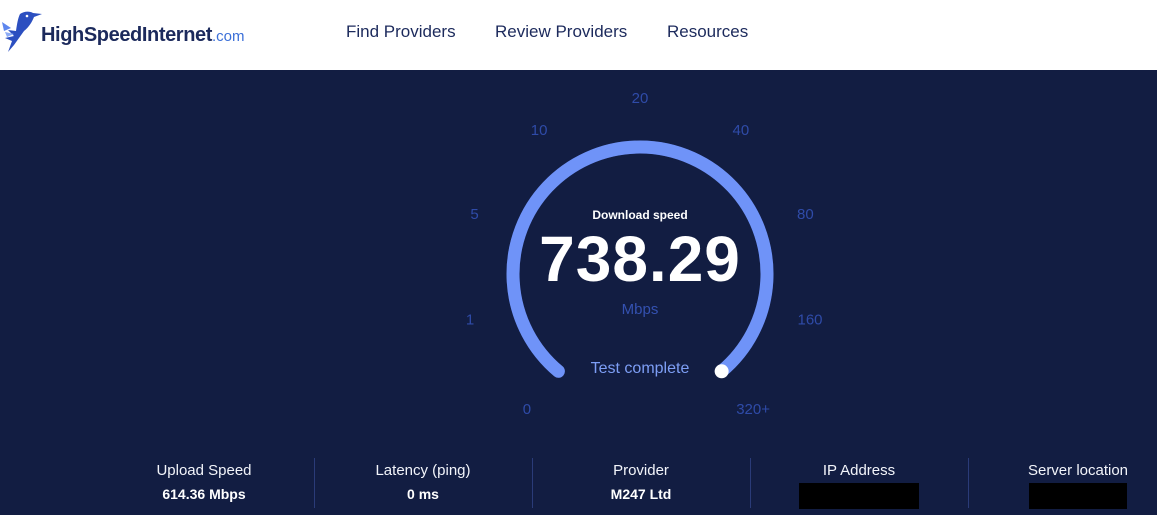  What do you see at coordinates (539, 130) in the screenshot?
I see `gauge-tick-label: 10` at bounding box center [539, 130].